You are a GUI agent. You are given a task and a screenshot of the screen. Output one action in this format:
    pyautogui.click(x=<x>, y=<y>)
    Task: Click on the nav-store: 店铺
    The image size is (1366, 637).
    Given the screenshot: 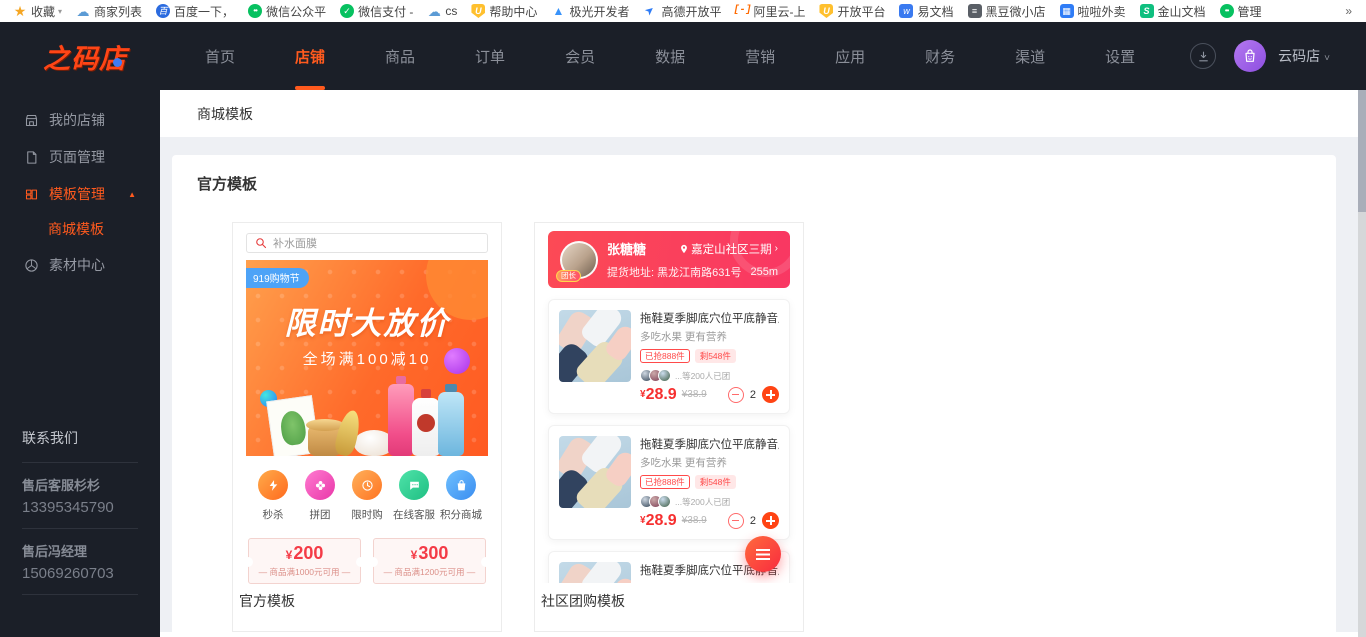 What is the action you would take?
    pyautogui.click(x=310, y=56)
    